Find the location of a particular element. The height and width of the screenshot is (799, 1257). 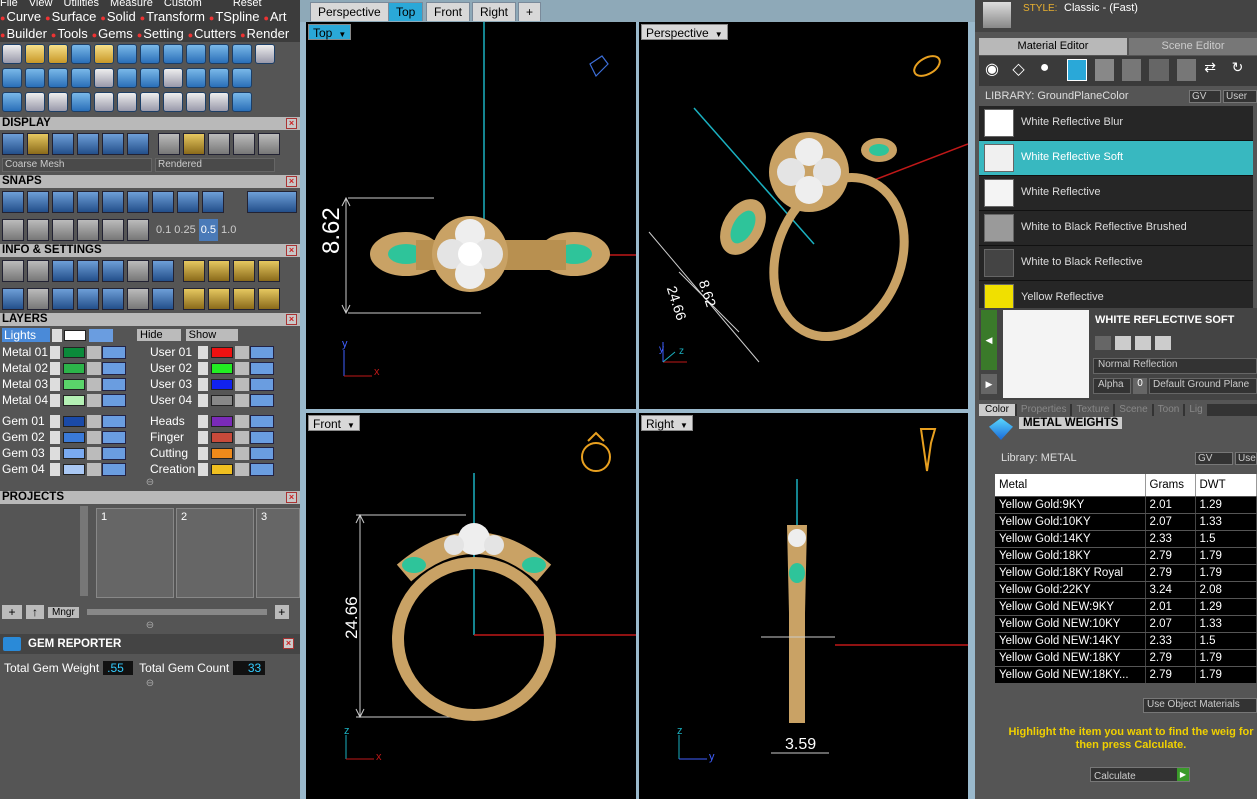

snap-perp-icon is located at coordinates (113, 202).